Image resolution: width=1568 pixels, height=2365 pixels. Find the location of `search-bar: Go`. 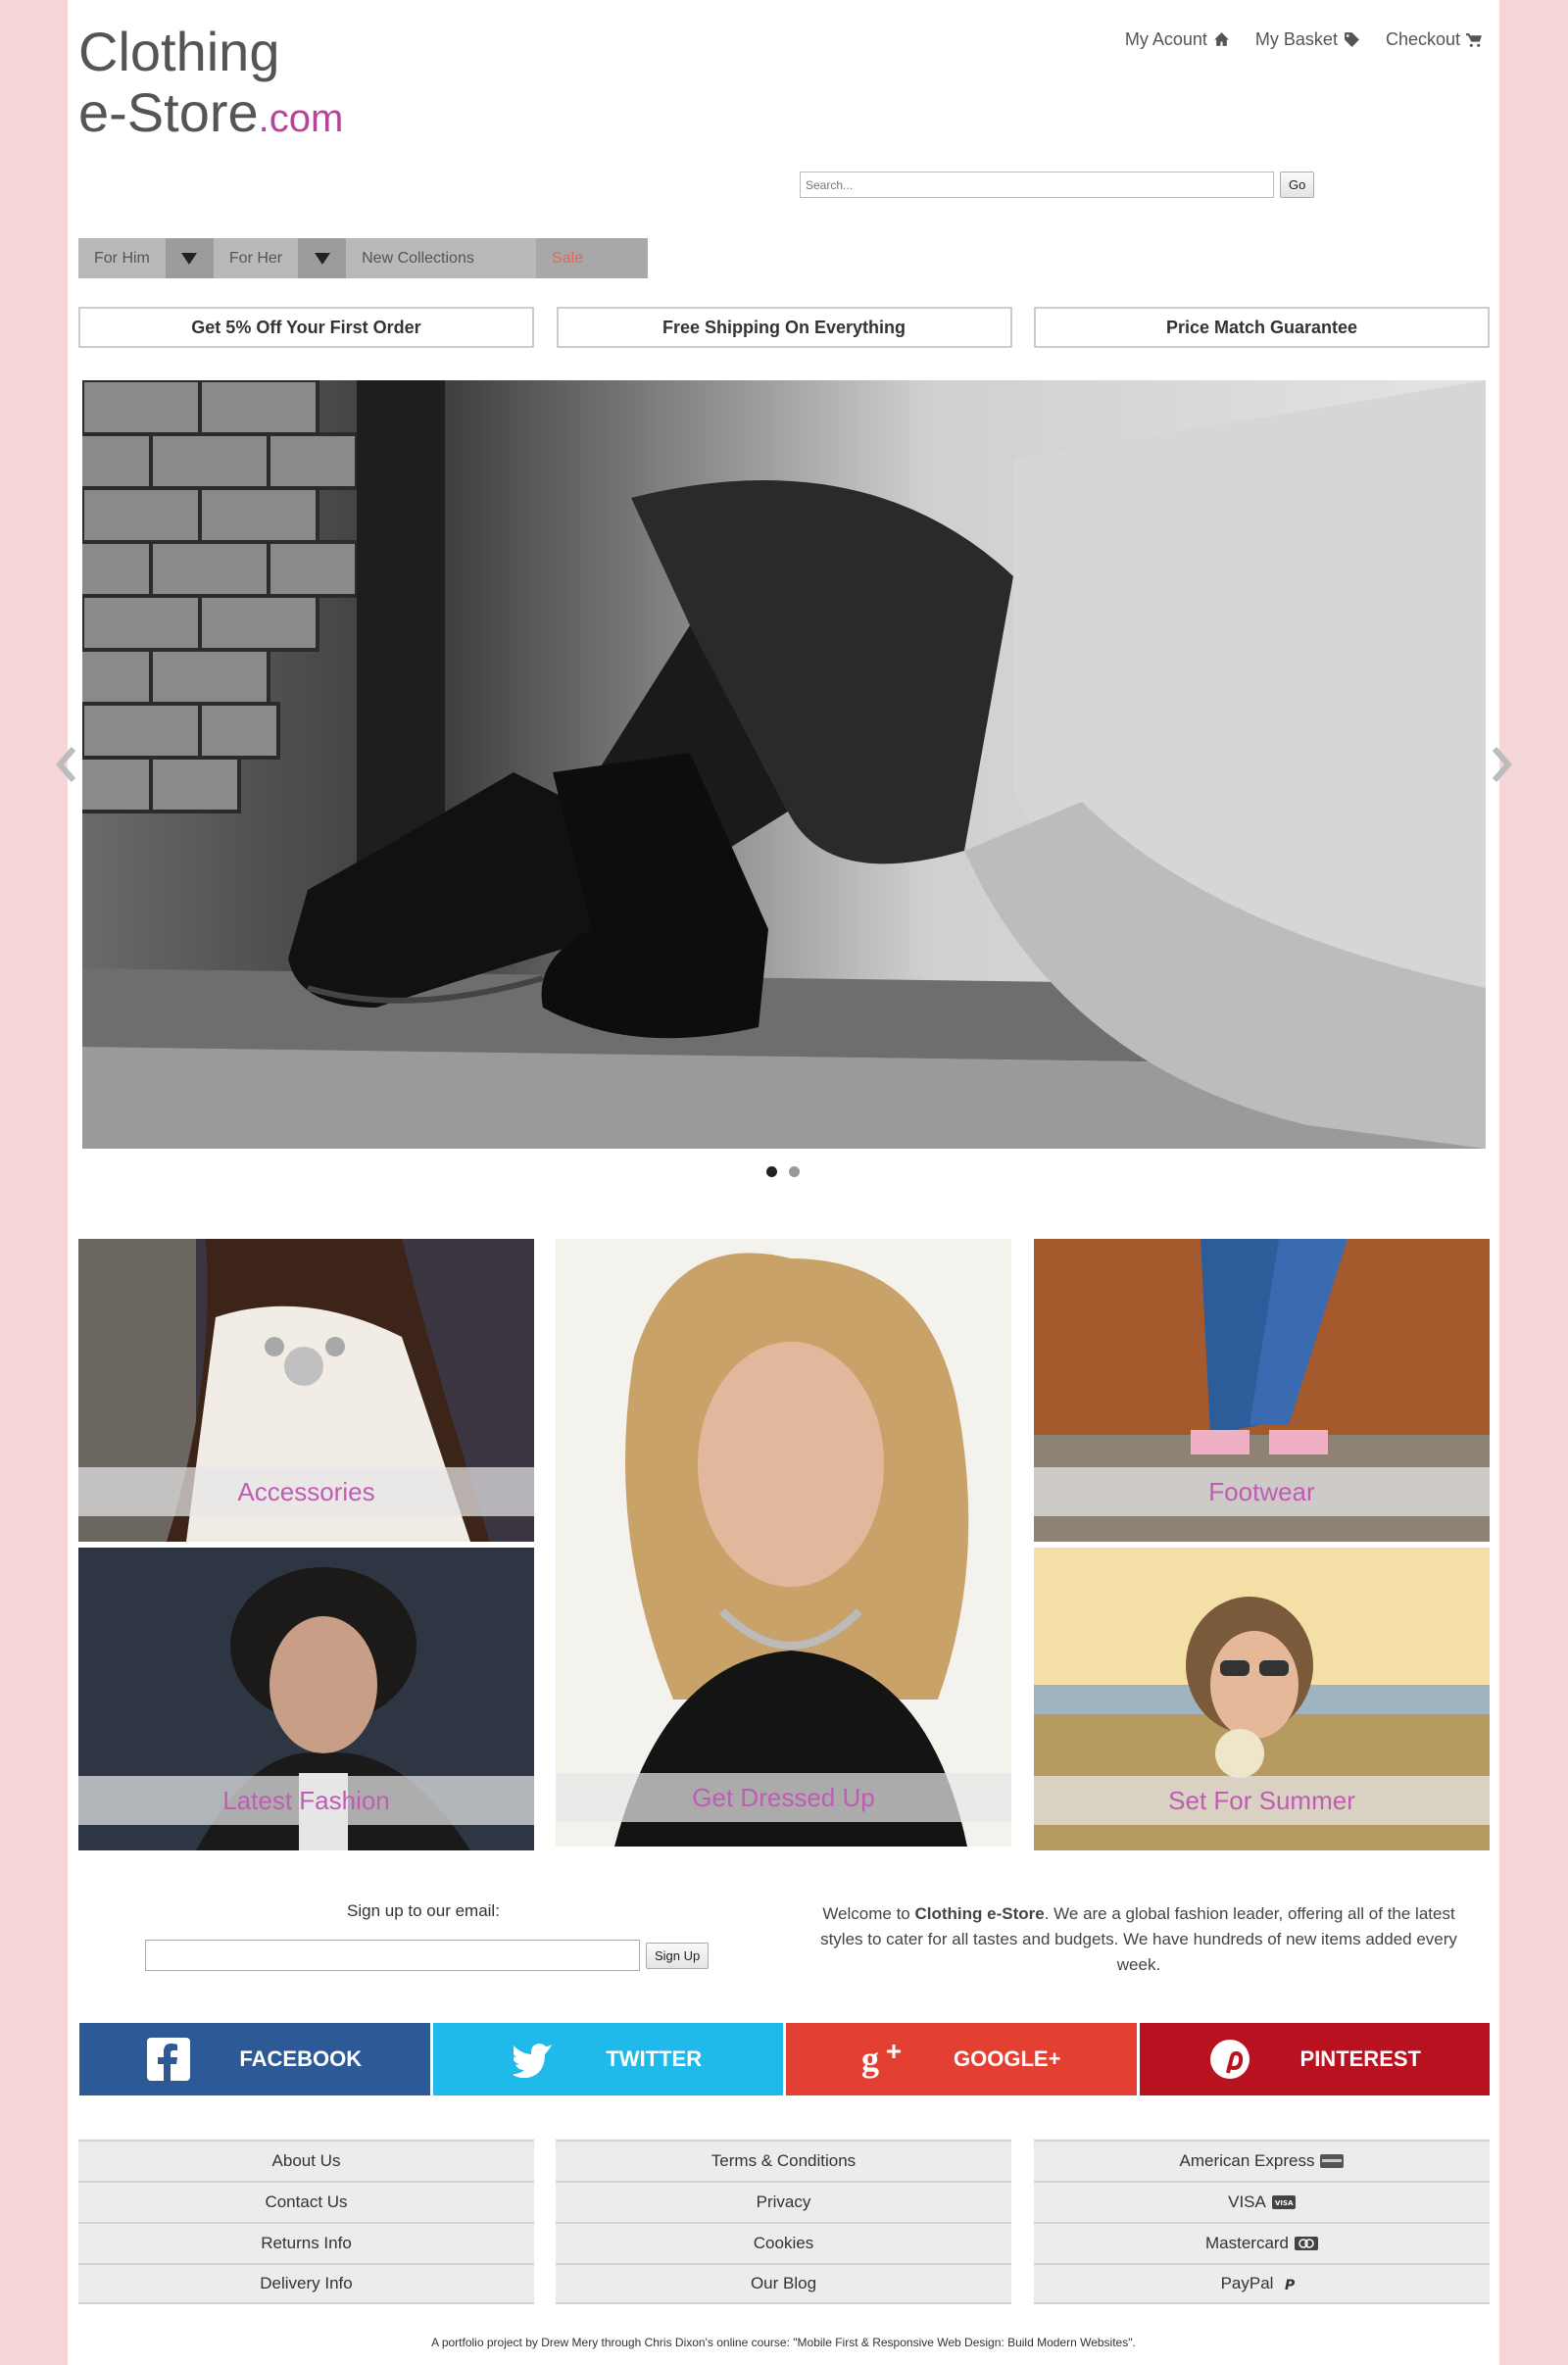

search-bar: Go is located at coordinates (1057, 185).